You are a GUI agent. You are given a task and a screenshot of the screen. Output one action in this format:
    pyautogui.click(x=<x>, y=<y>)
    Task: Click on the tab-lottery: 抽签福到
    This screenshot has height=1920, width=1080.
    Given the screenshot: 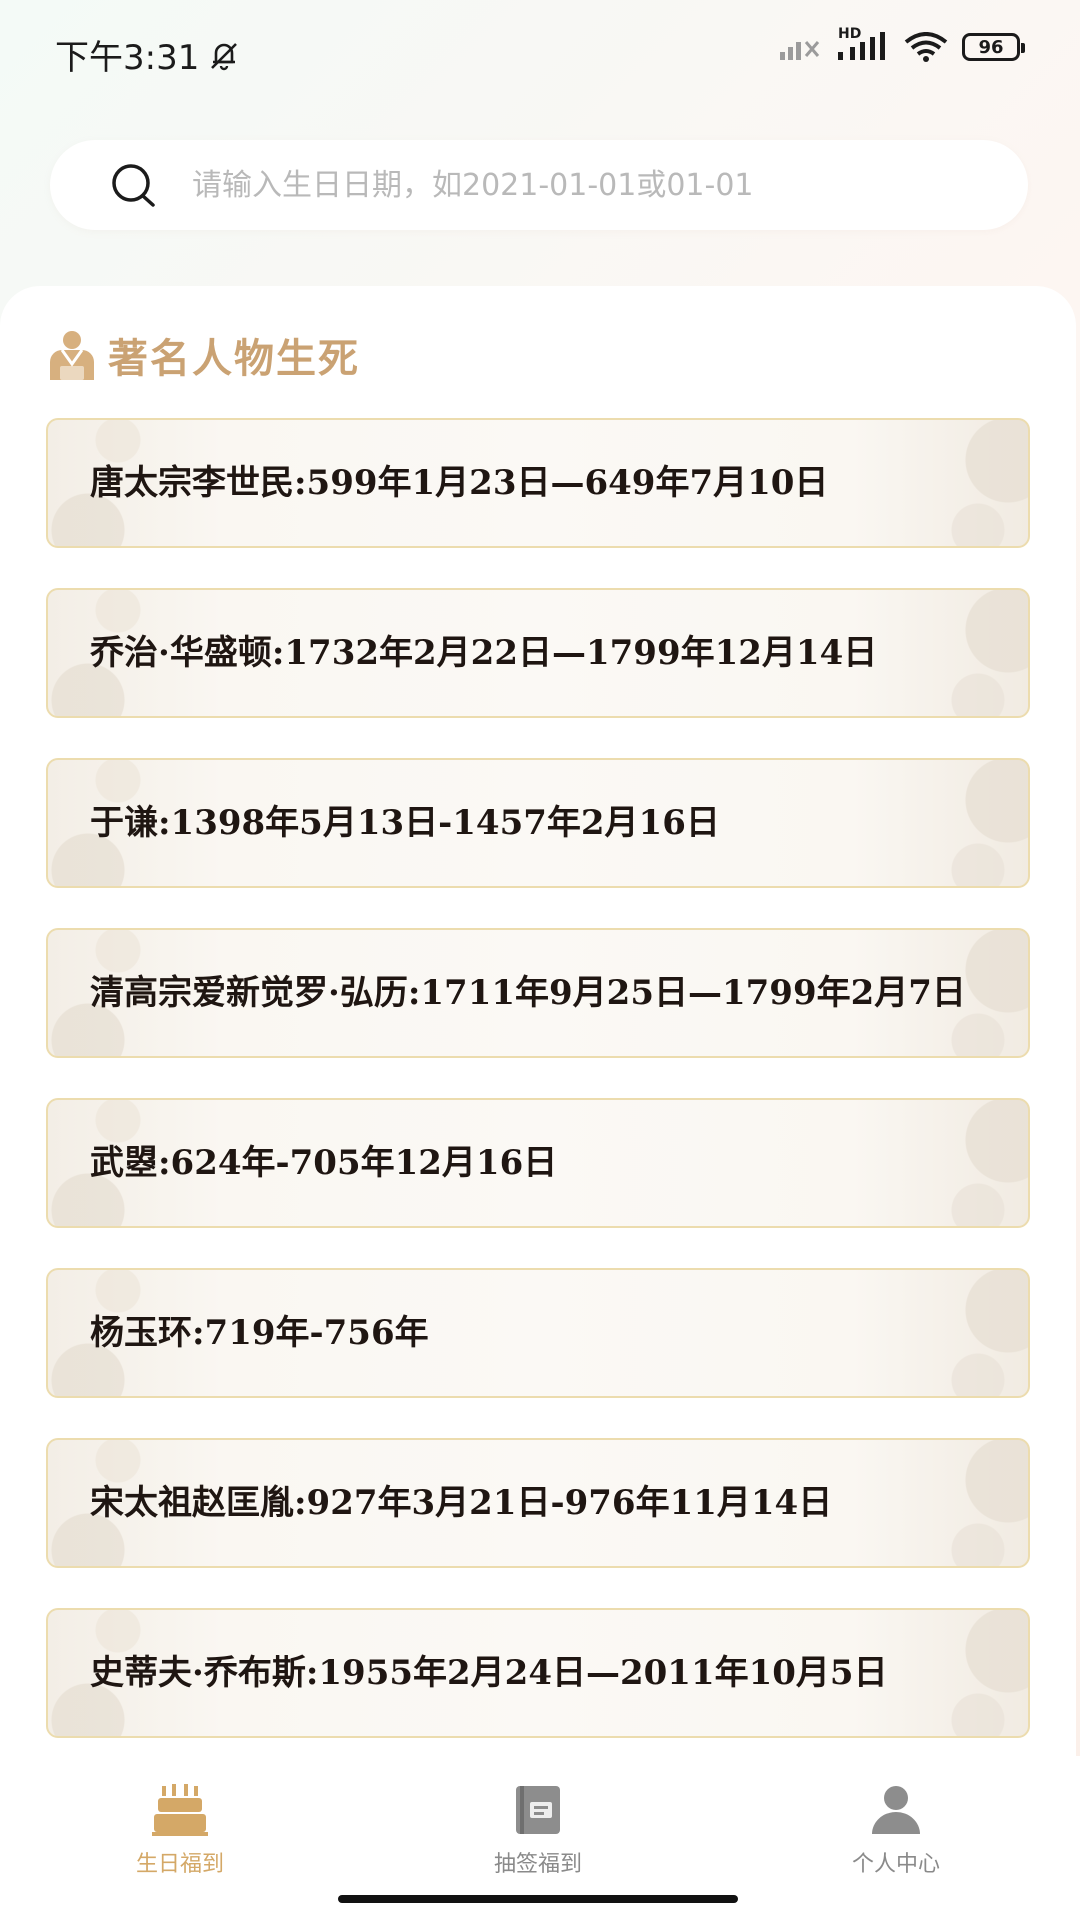 What is the action you would take?
    pyautogui.click(x=538, y=1831)
    